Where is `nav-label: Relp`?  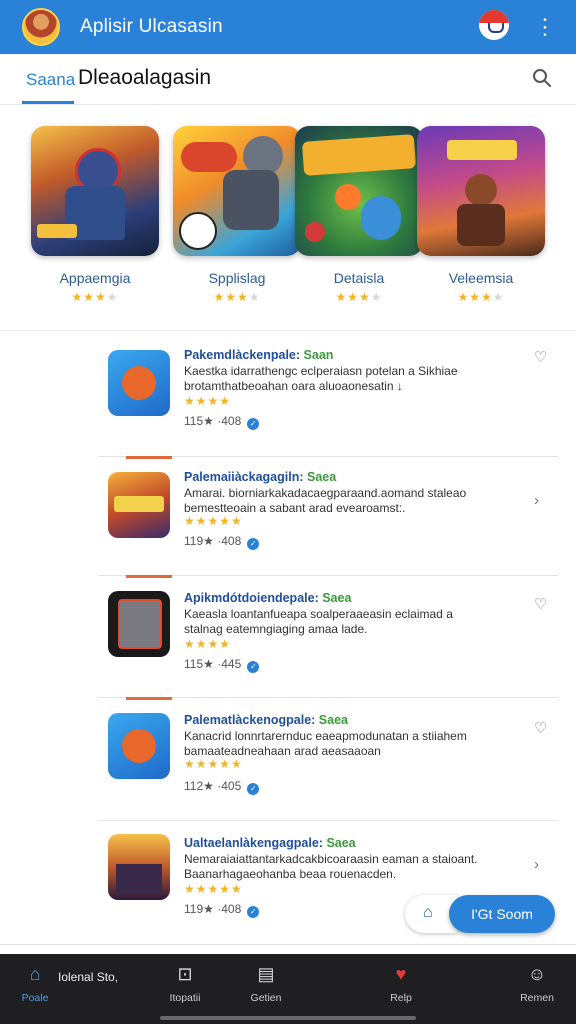
nav-label: Relp is located at coordinates (401, 998).